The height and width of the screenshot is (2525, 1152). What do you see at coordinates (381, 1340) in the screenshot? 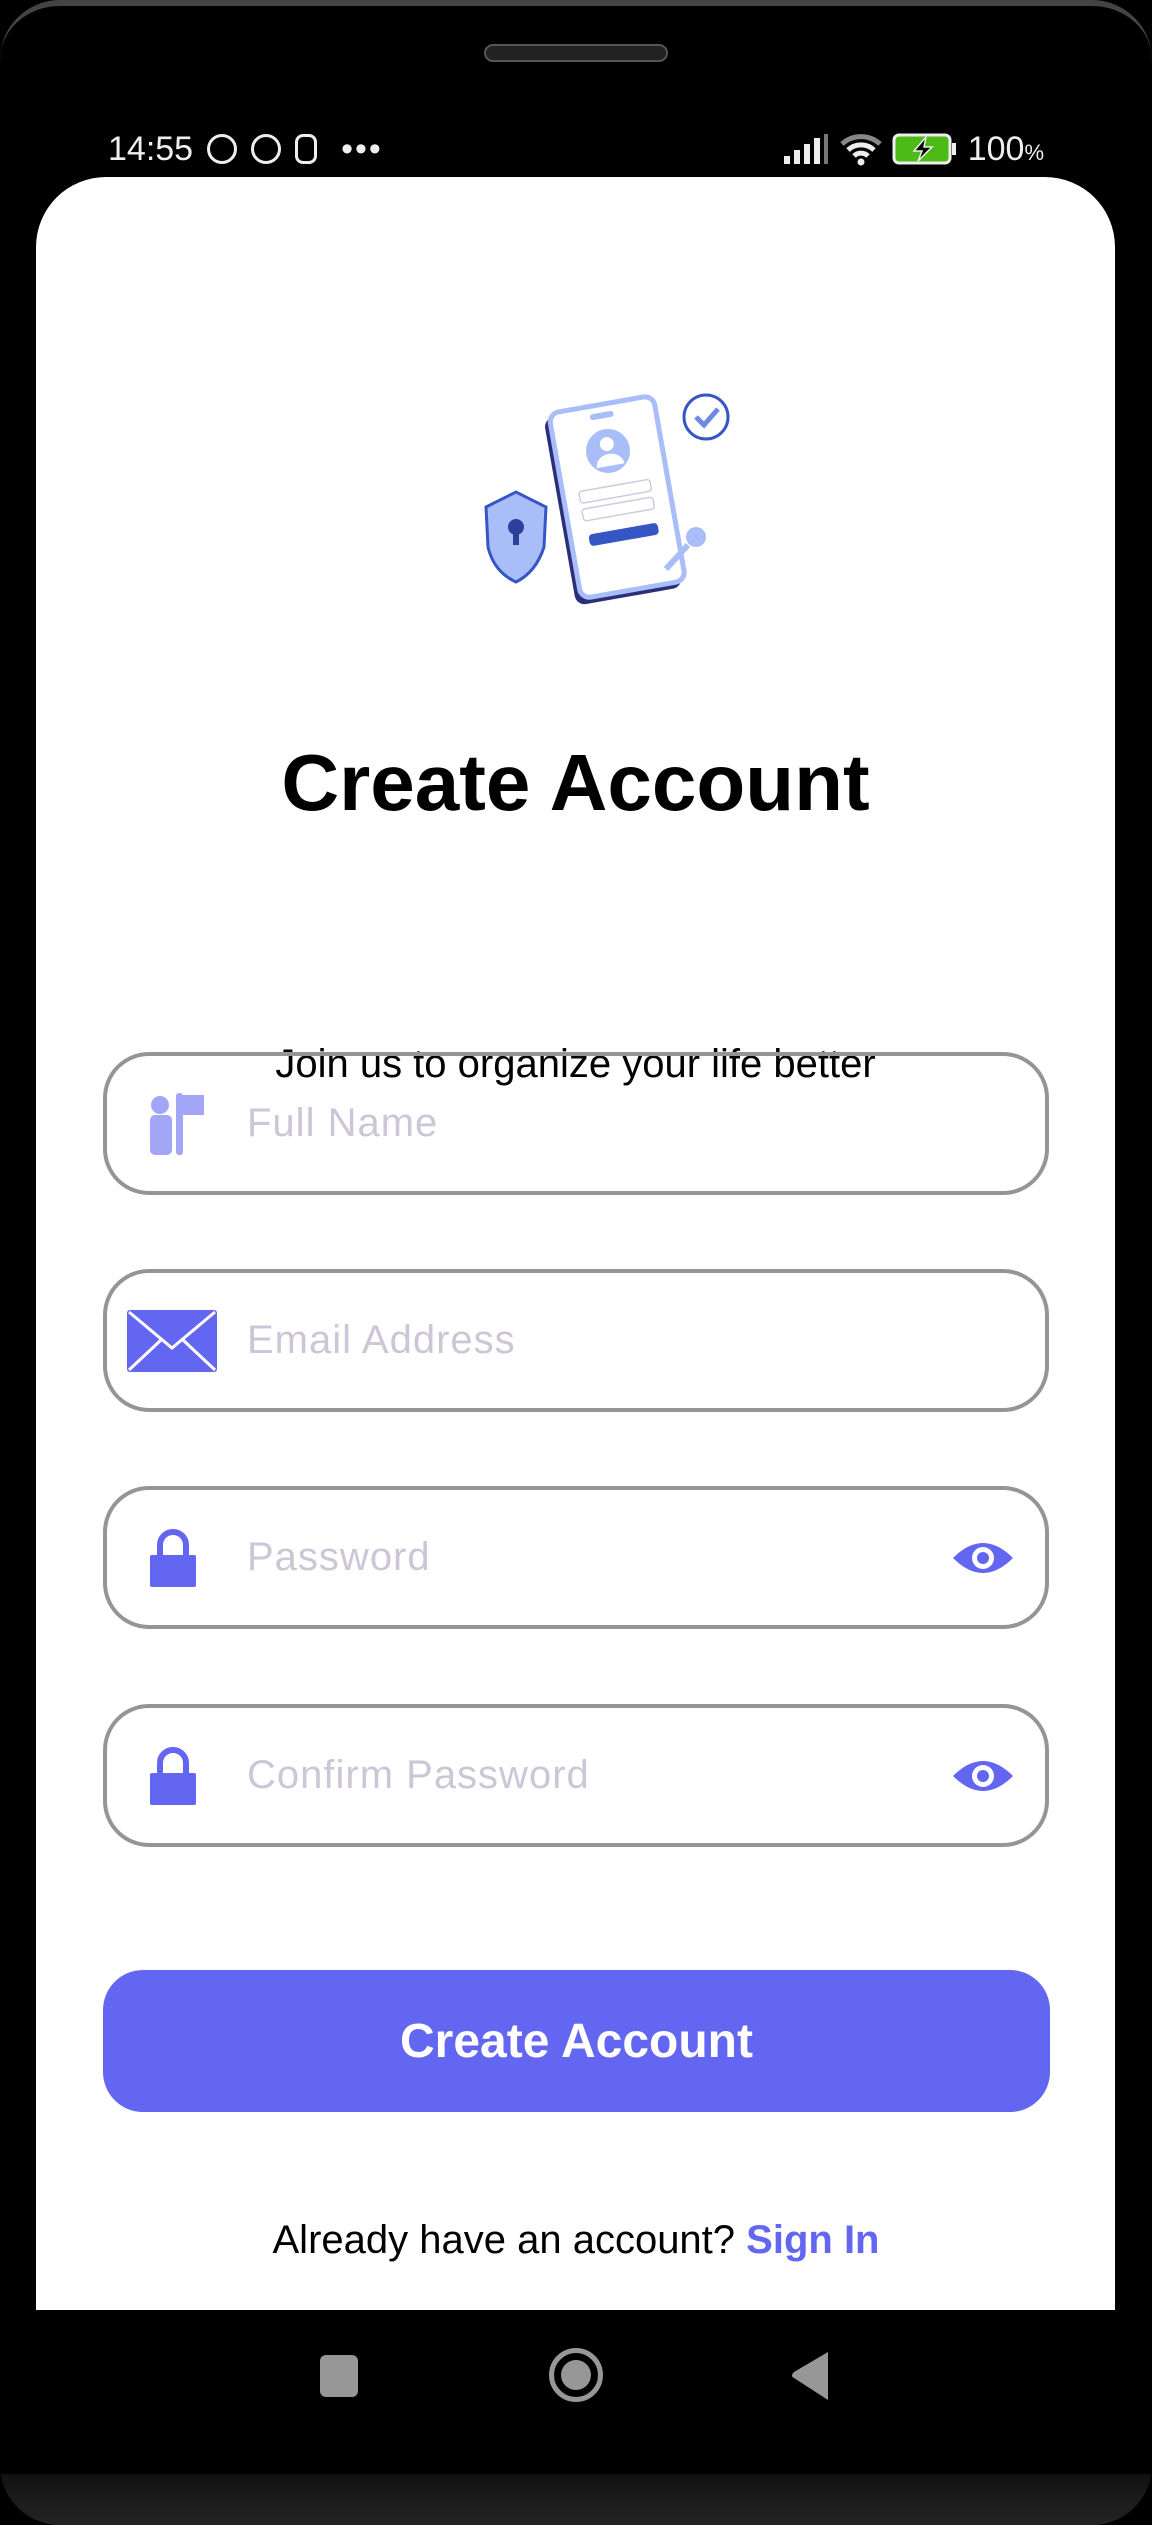
I see `email-placeholder: Email Address` at bounding box center [381, 1340].